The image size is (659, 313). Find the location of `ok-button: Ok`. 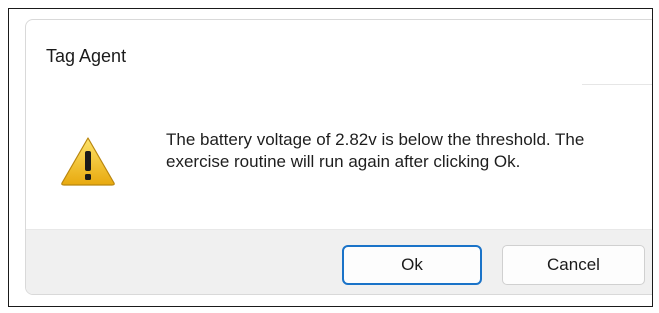

ok-button: Ok is located at coordinates (412, 265).